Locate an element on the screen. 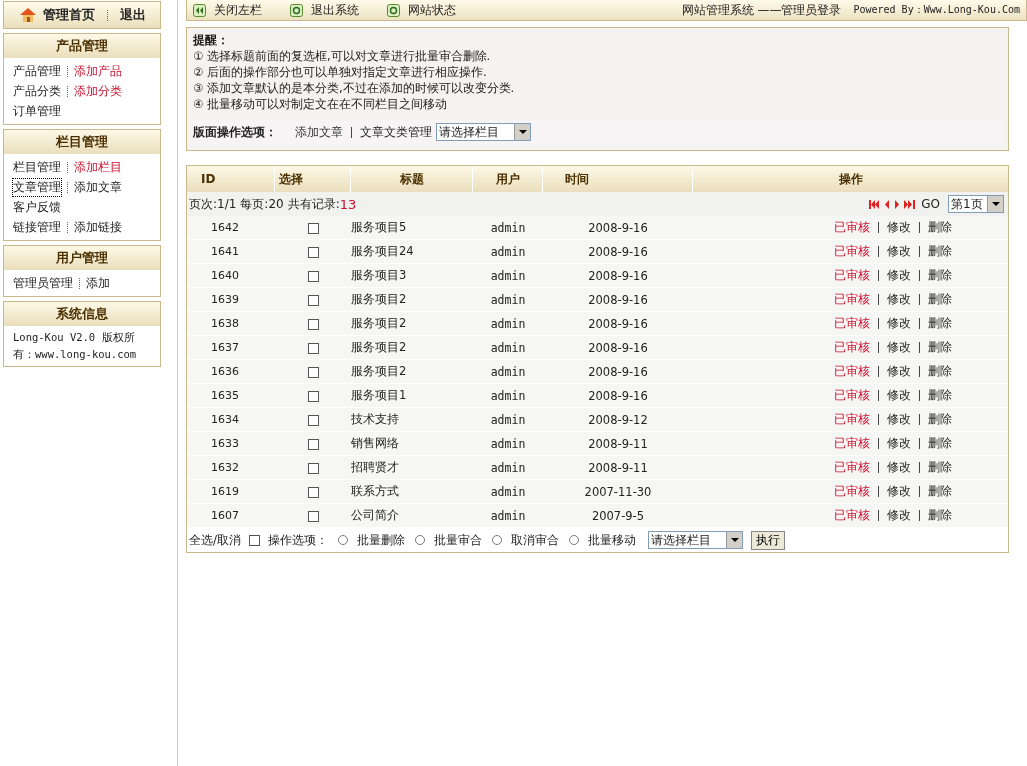 Image resolution: width=1027 pixels, height=766 pixels. action-radio: 批量审合 is located at coordinates (449, 540).